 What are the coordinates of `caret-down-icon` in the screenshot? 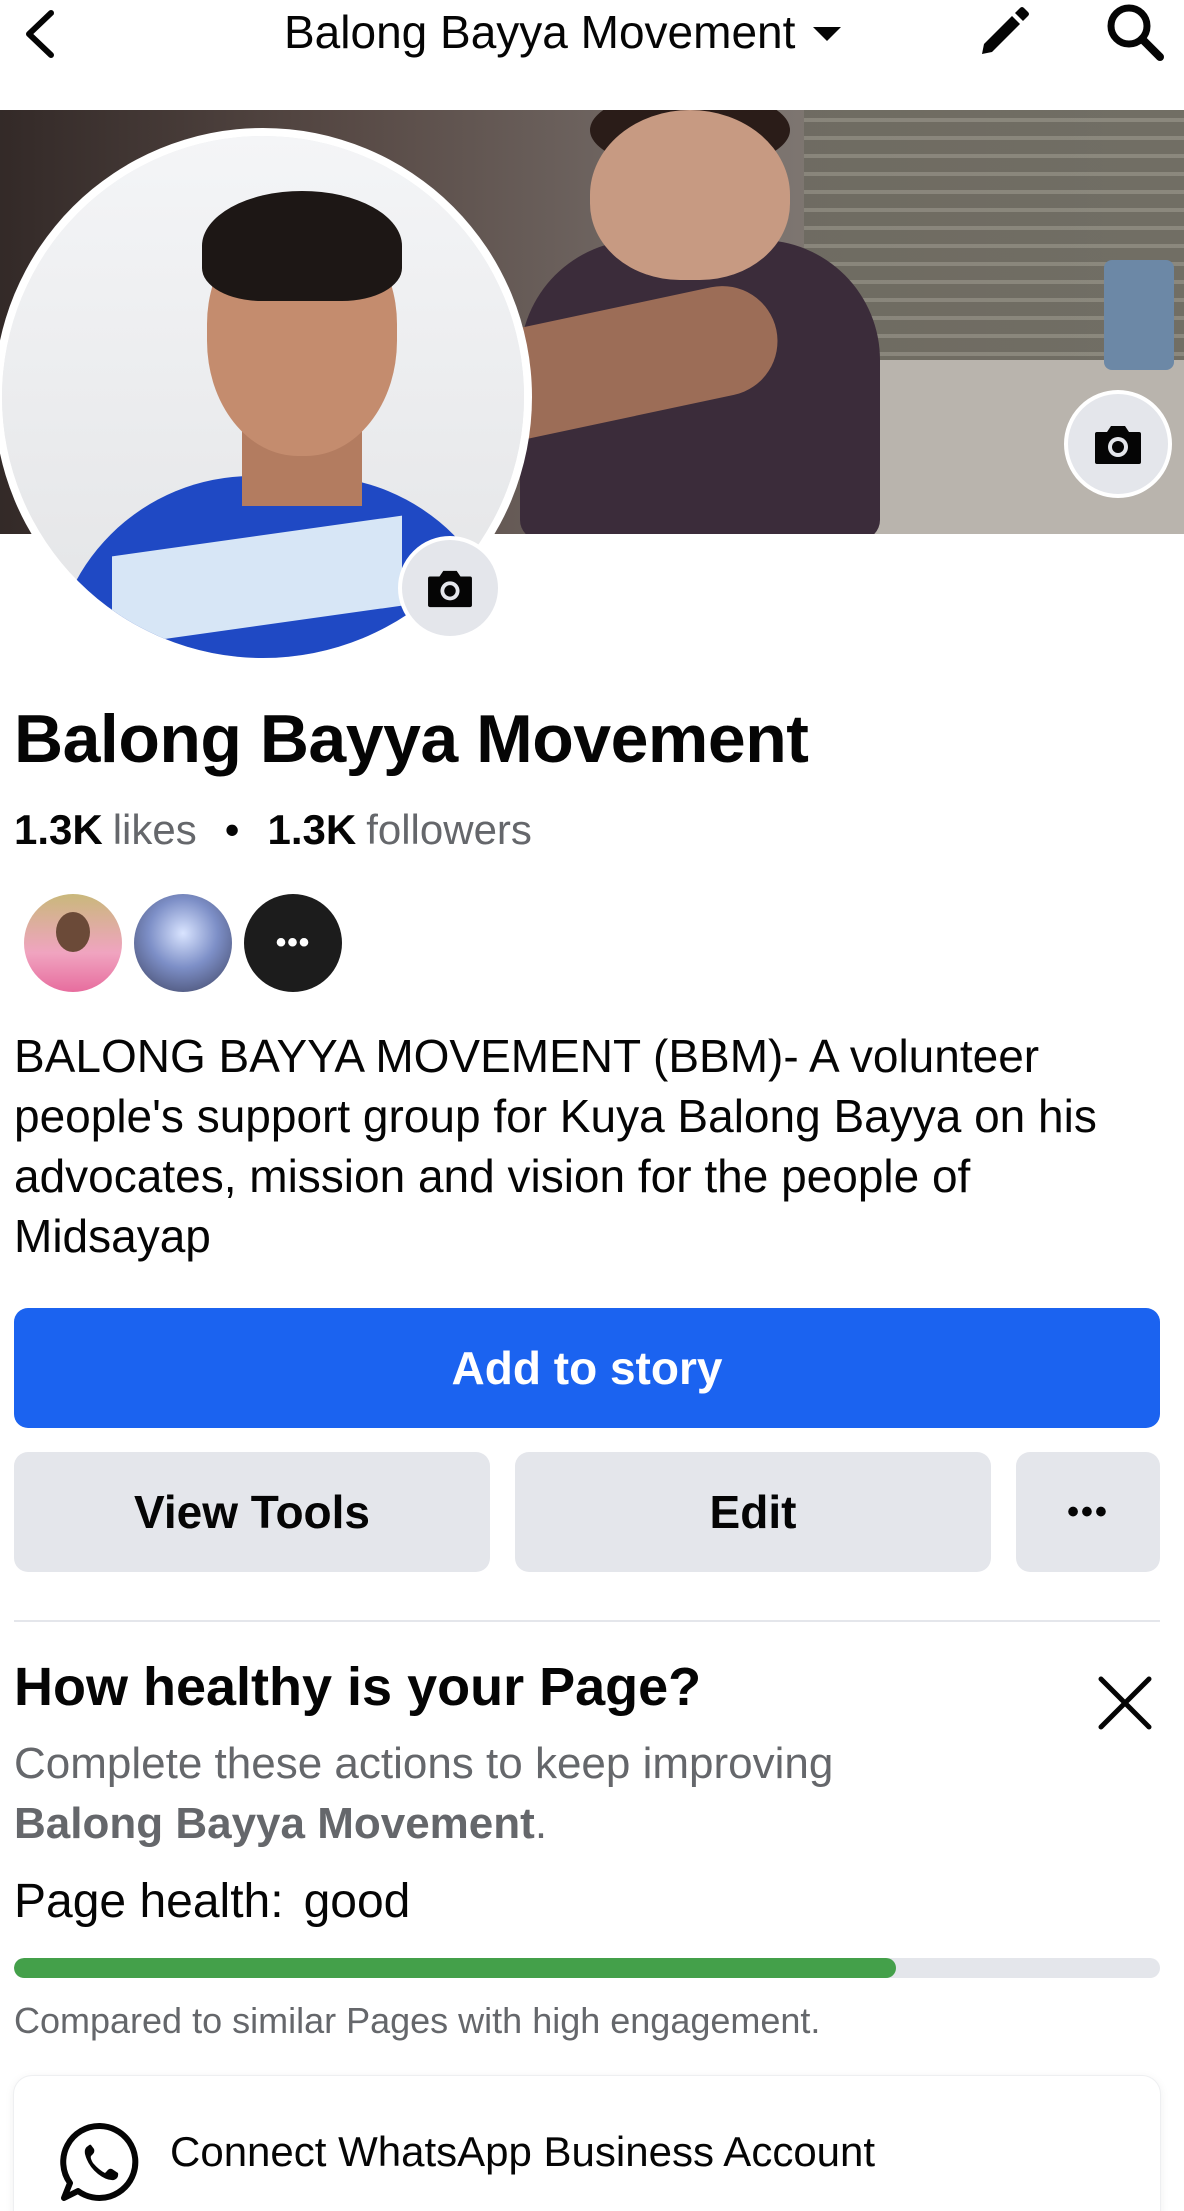 It's located at (827, 34).